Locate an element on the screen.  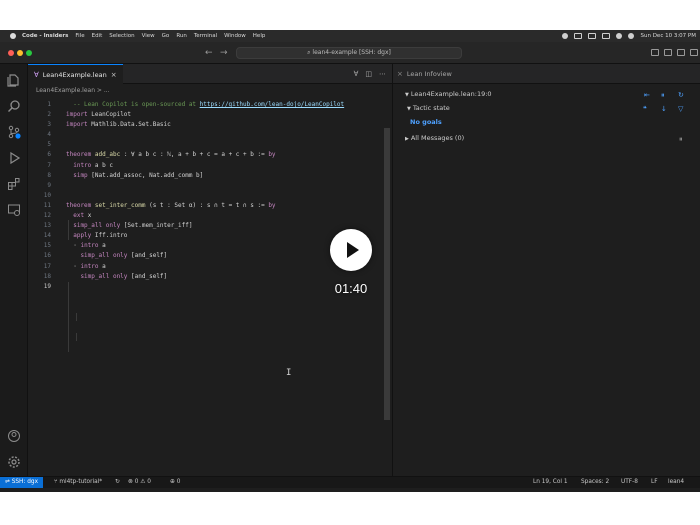
copy-state-icon: ❝ is located at coordinates (645, 109).